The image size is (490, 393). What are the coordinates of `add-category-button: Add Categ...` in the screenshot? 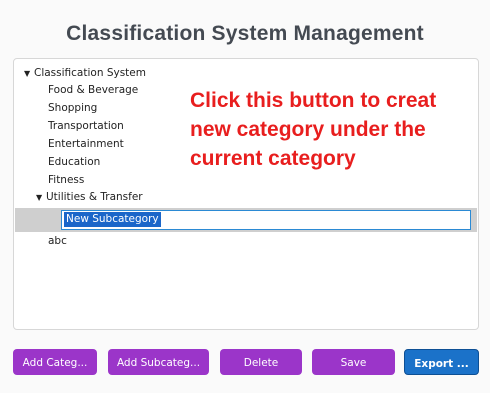 It's located at (55, 362).